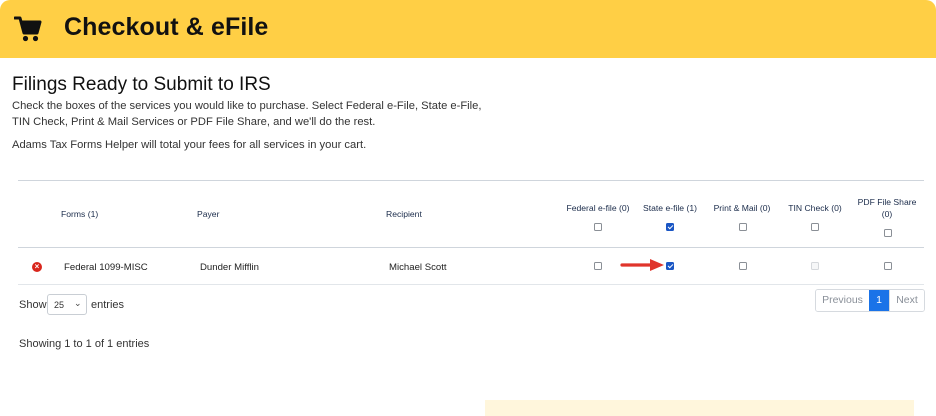  Describe the element at coordinates (78, 303) in the screenshot. I see `chevron-down-icon: ⌄` at that location.